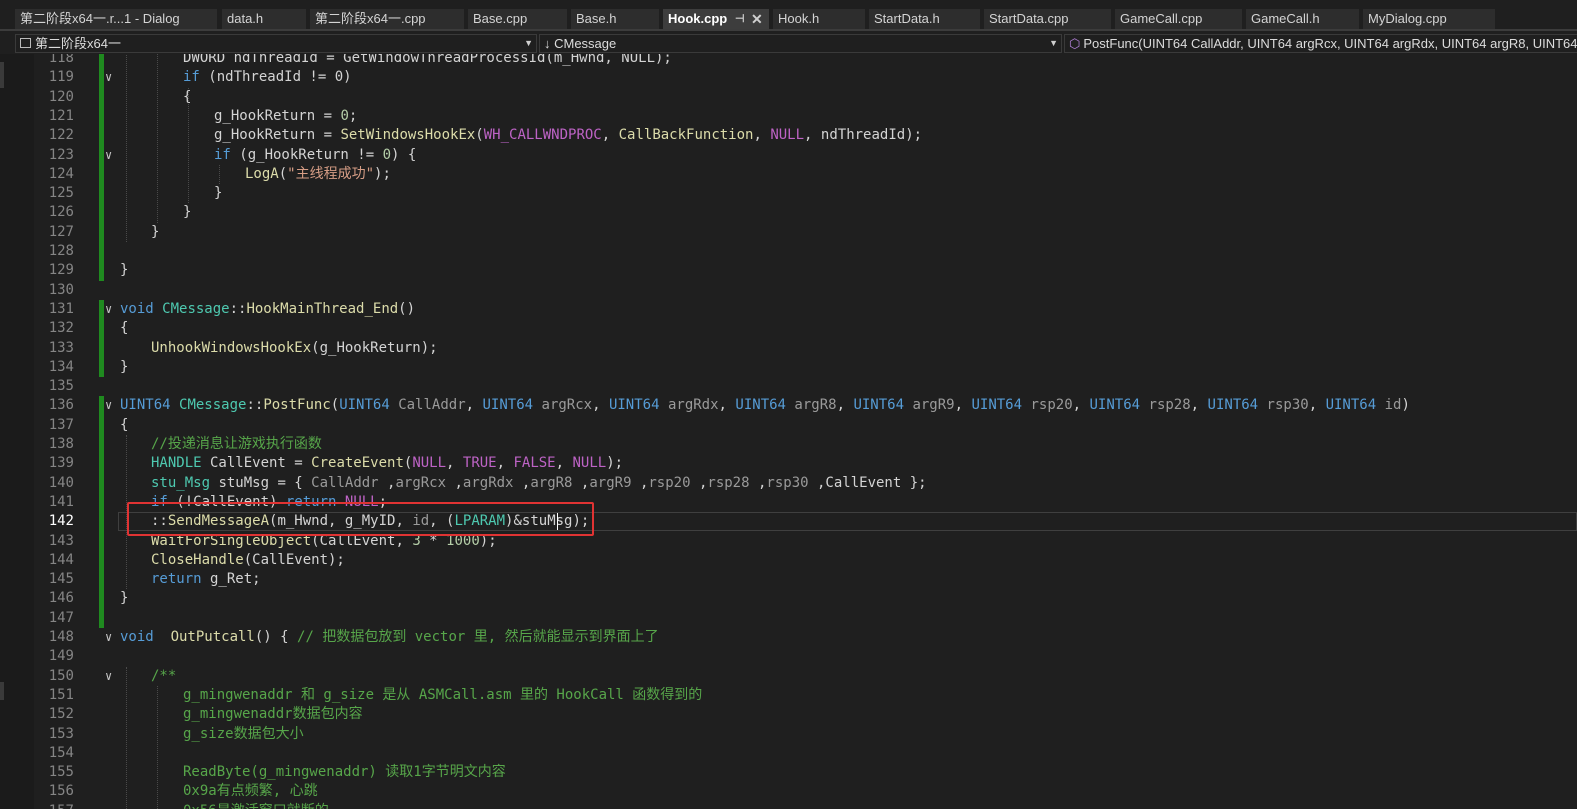 Image resolution: width=1577 pixels, height=809 pixels. I want to click on tab-hook-cpp: Hook.cpp ⊣ ✕, so click(716, 19).